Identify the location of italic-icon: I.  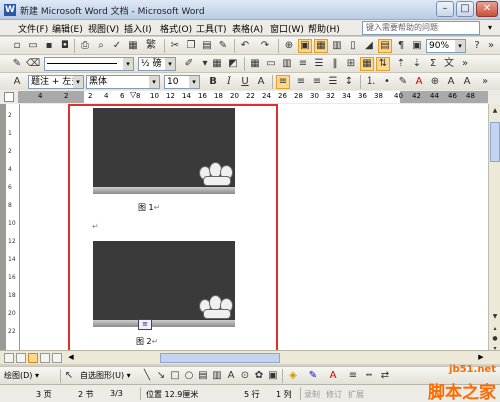
(229, 82).